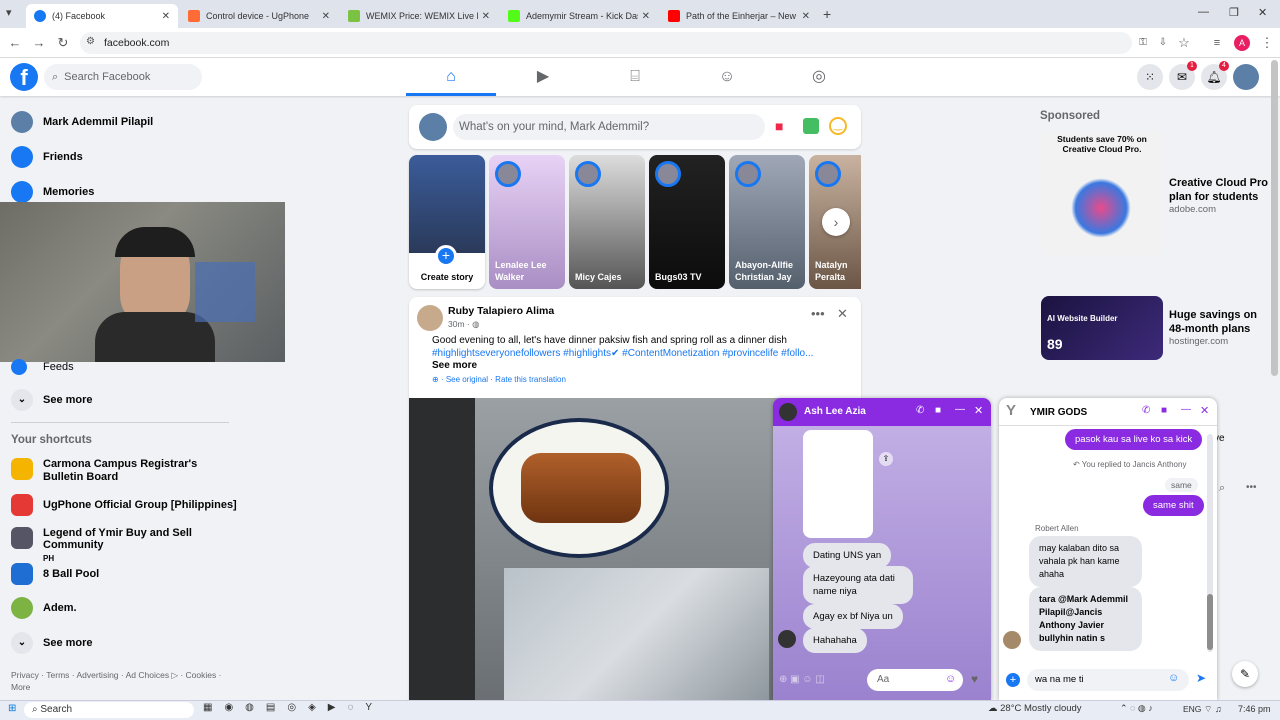  I want to click on search-input: ⌕ Search Facebook, so click(123, 77).